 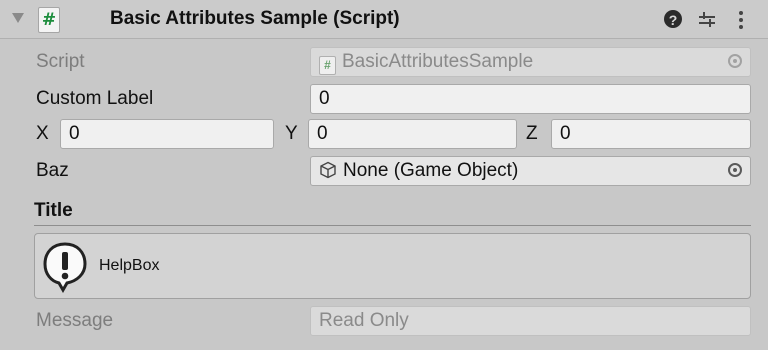 I want to click on z-label: Z, so click(x=532, y=134).